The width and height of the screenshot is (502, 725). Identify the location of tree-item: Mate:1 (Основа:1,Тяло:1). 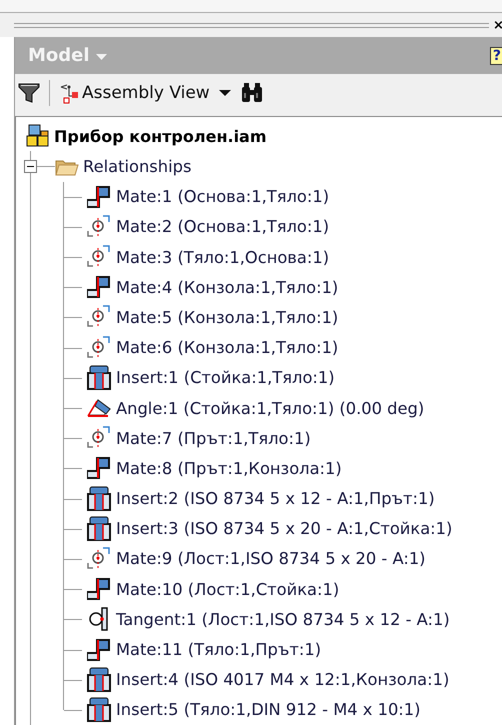
(223, 196).